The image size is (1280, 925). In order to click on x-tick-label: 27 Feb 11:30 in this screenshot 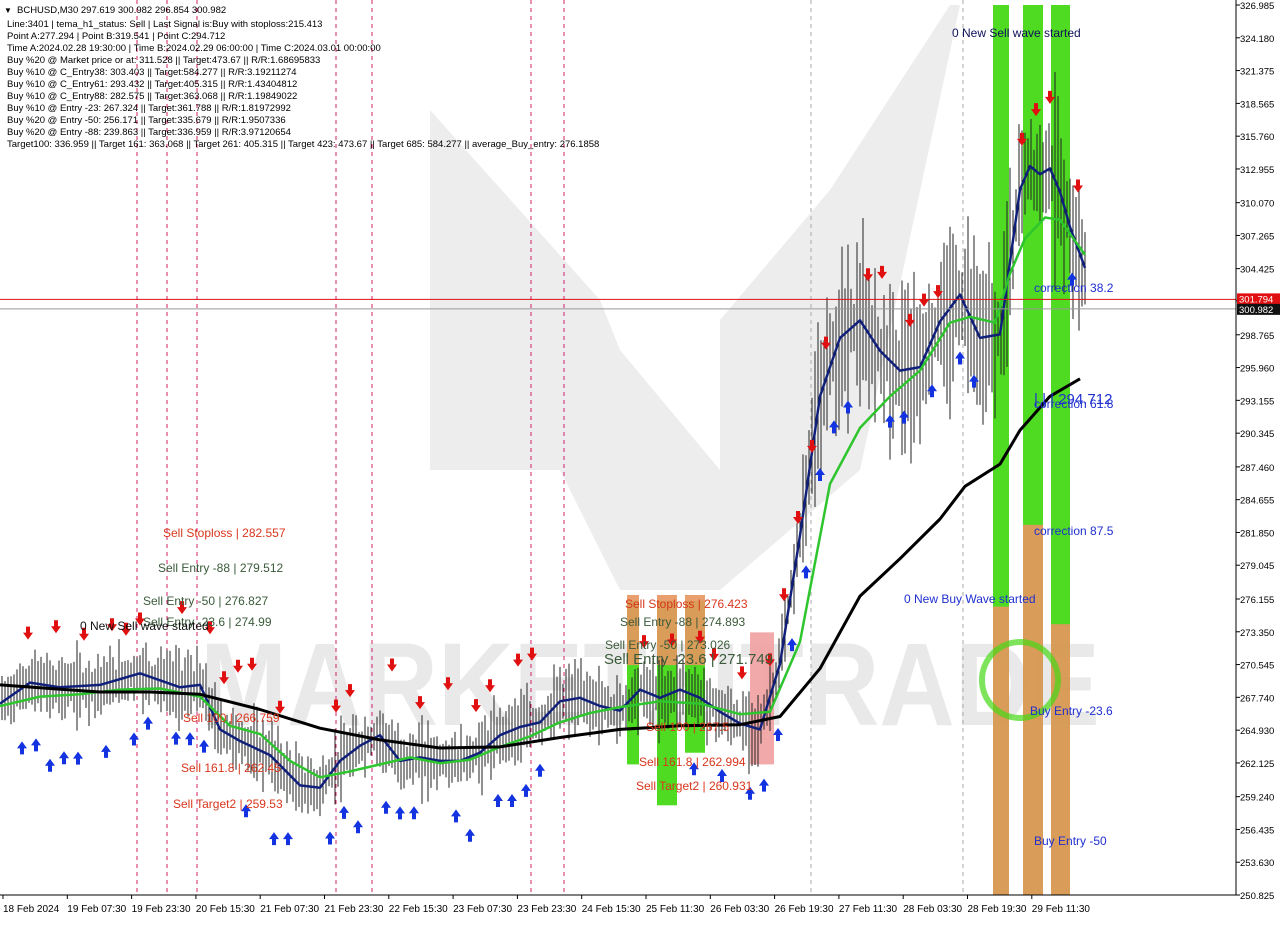, I will do `click(868, 909)`.